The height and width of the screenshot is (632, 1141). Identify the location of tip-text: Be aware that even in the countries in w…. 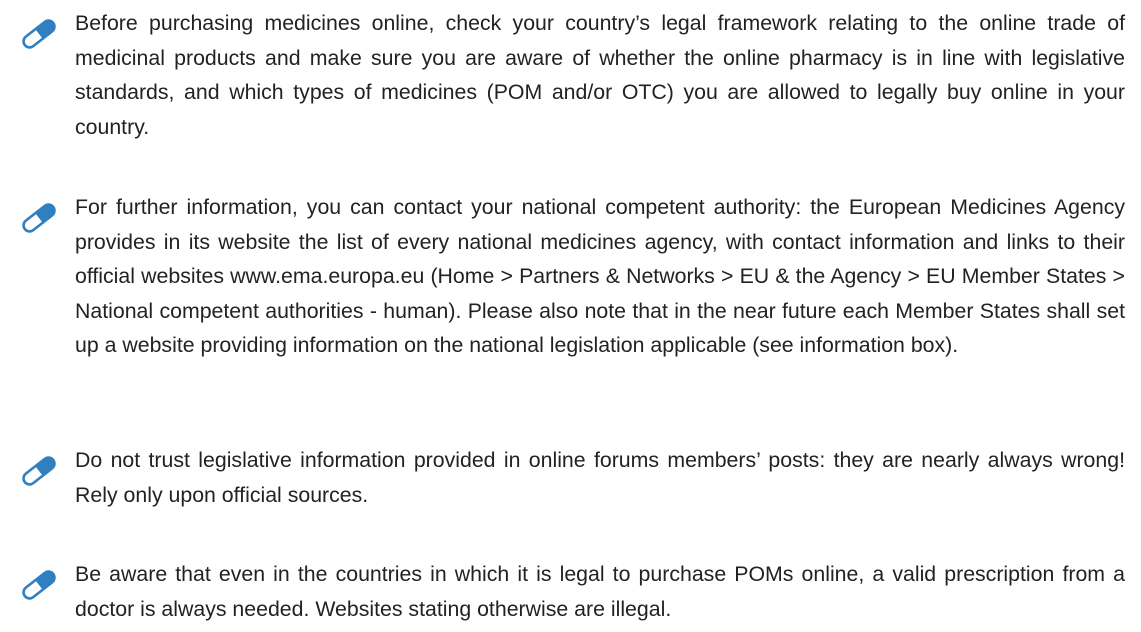
(600, 591).